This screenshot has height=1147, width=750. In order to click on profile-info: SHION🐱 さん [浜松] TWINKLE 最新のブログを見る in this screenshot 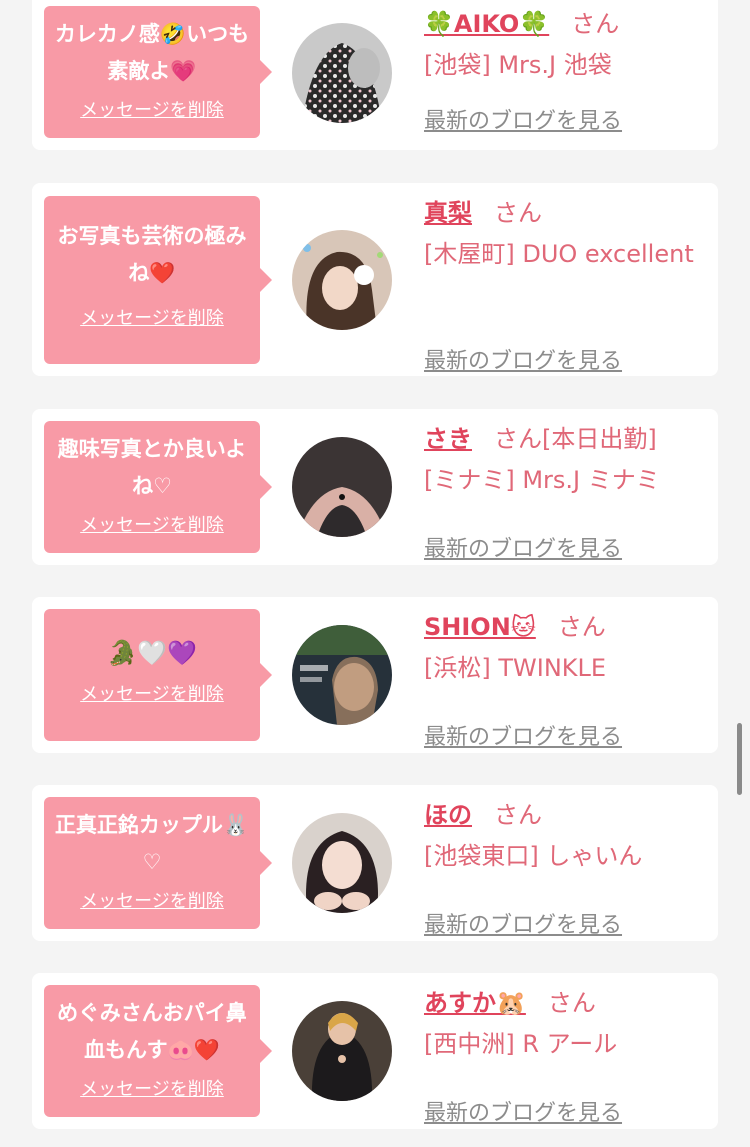, I will do `click(569, 679)`.